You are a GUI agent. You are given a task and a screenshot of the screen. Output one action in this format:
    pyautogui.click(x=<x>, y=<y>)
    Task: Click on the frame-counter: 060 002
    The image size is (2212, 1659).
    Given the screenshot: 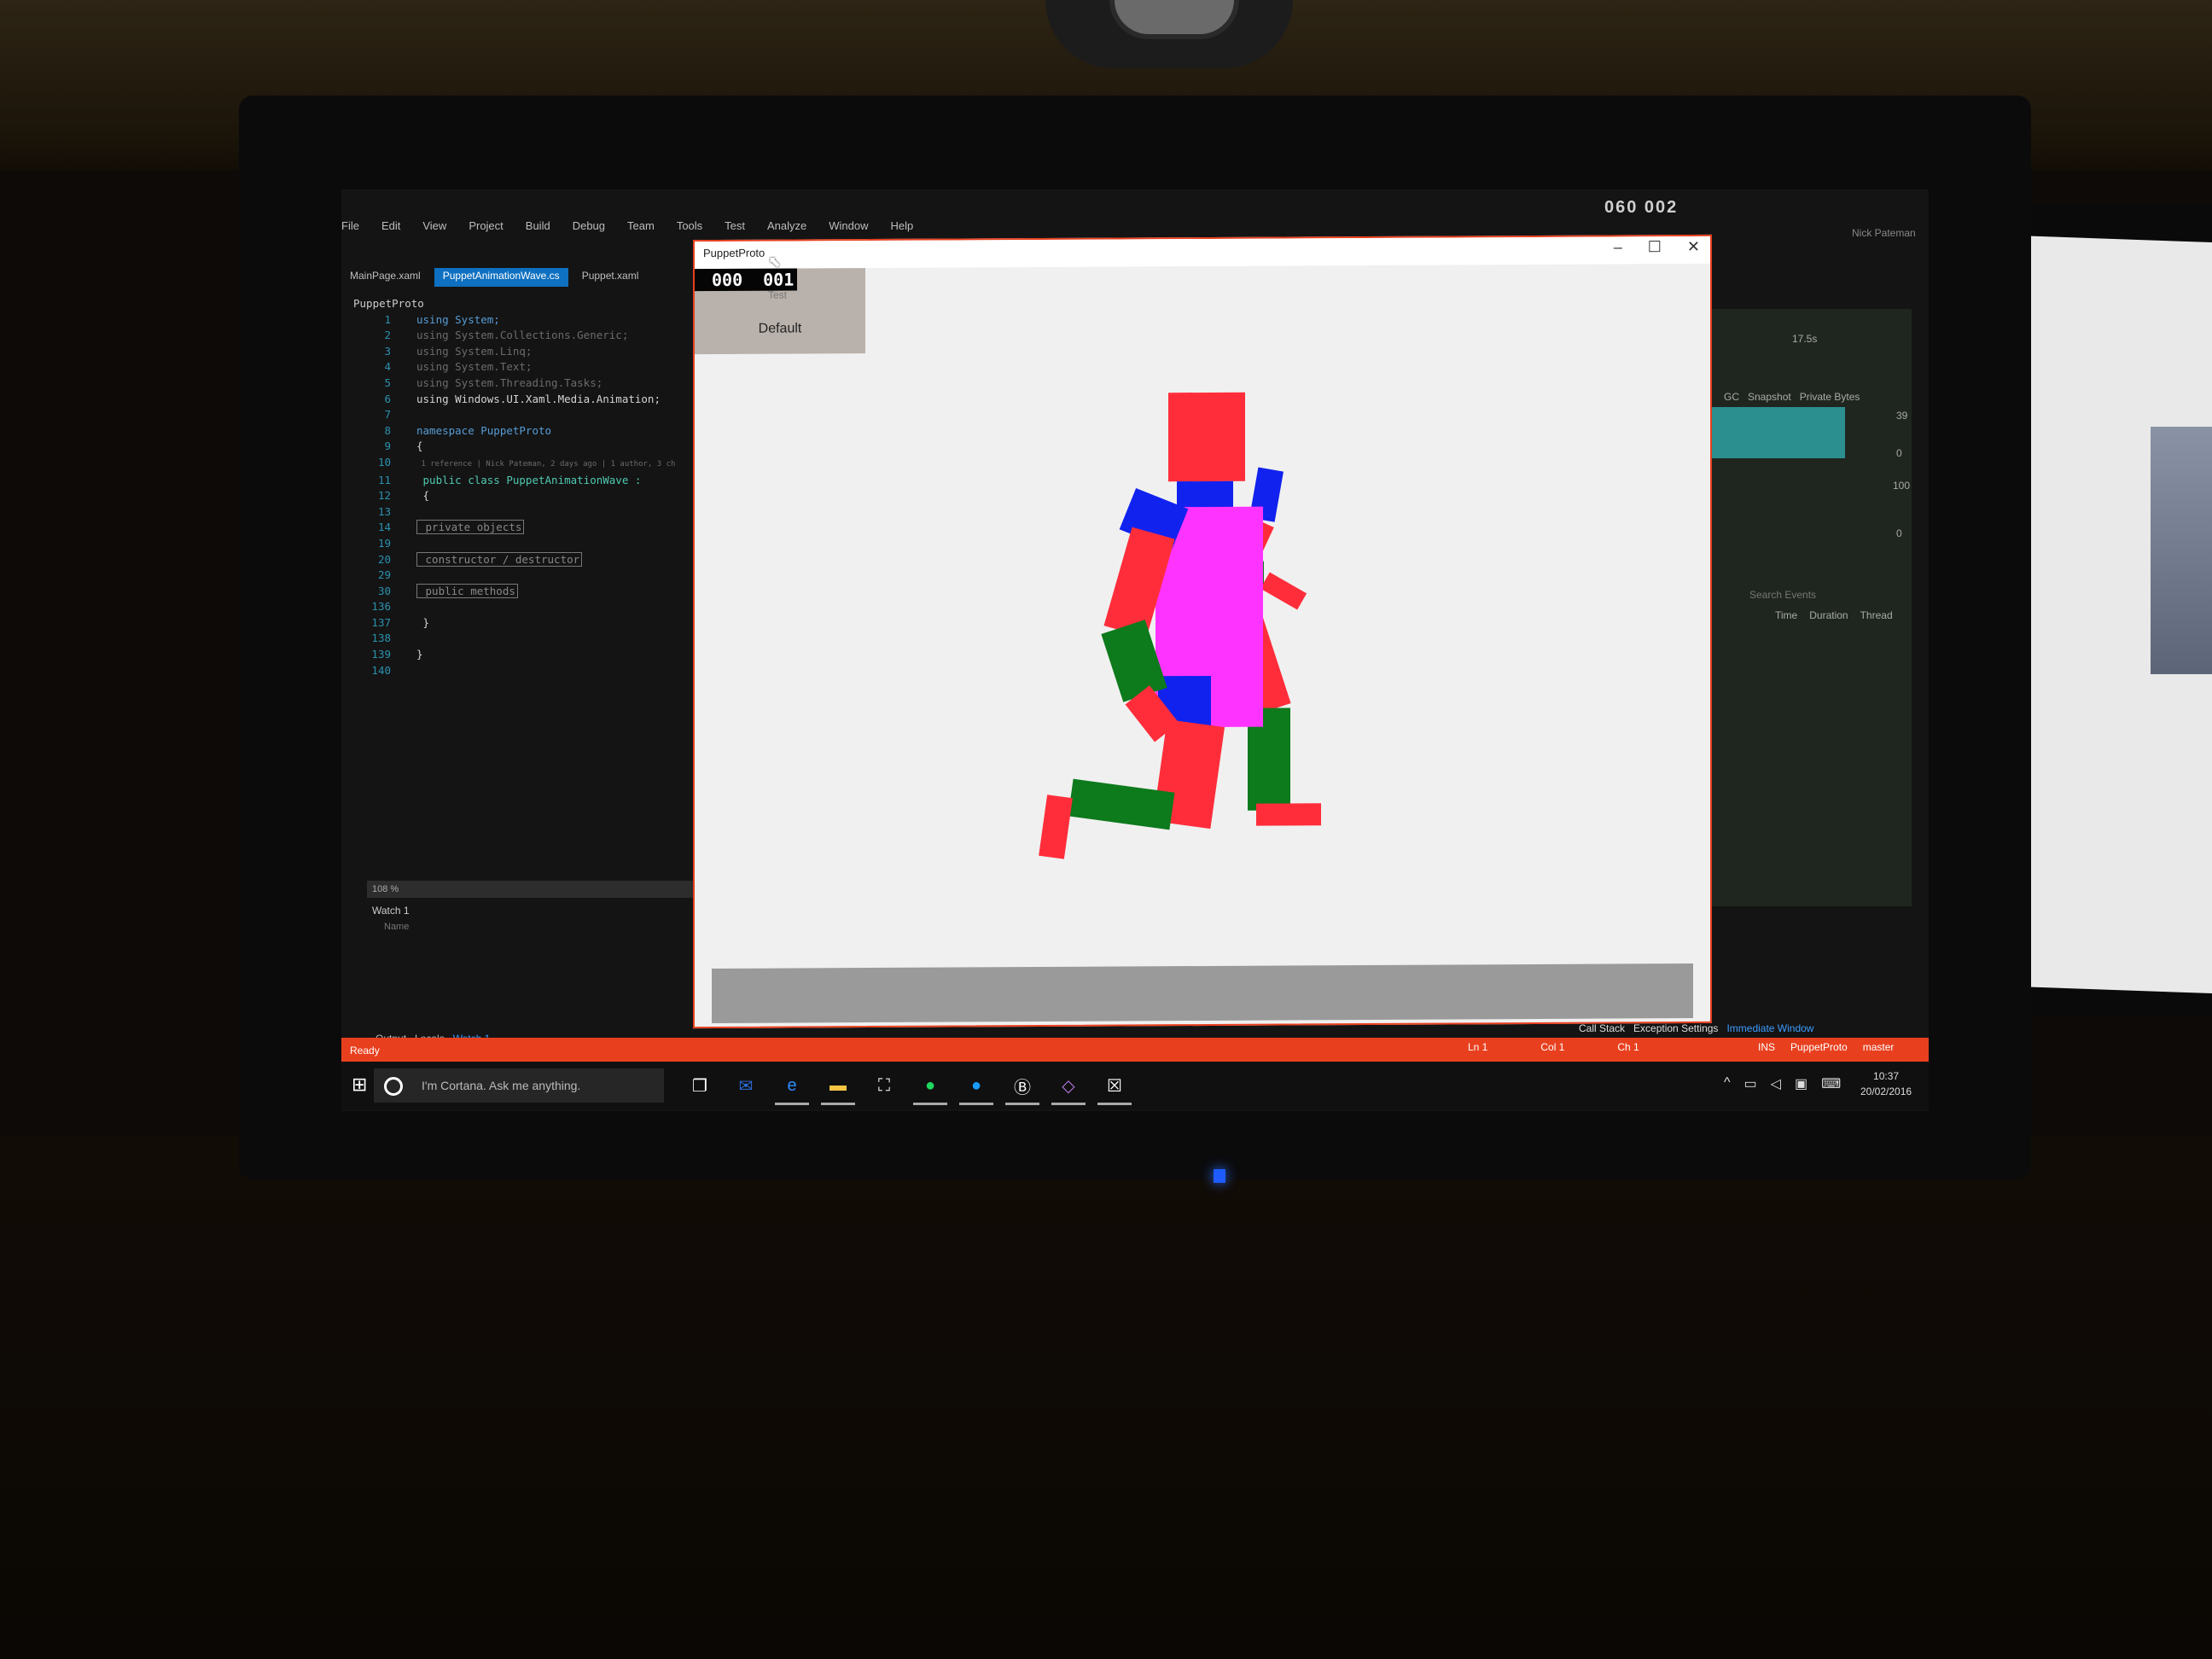 What is the action you would take?
    pyautogui.click(x=1641, y=207)
    